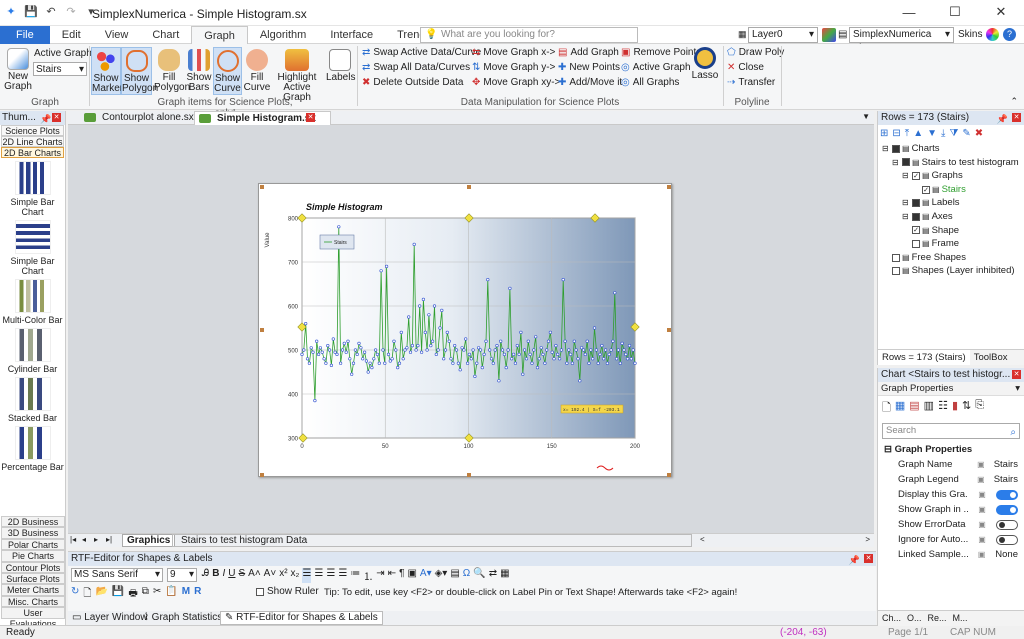 Image resolution: width=1024 pixels, height=639 pixels. I want to click on copy-icon: ⧉, so click(145, 594).